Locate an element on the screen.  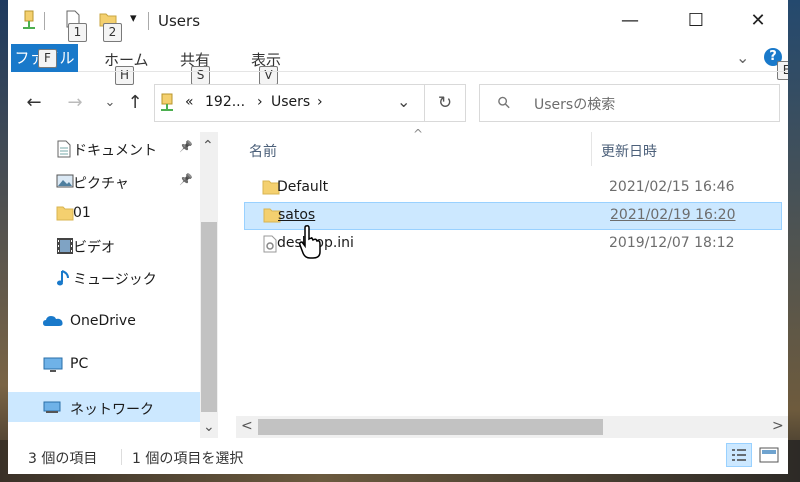
minimize-button: — is located at coordinates (630, 21).